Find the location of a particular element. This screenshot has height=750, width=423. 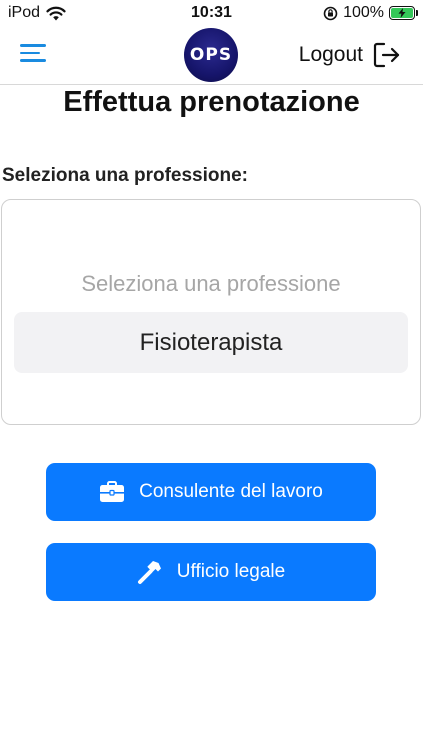

logout-label: Logout is located at coordinates (330, 54).